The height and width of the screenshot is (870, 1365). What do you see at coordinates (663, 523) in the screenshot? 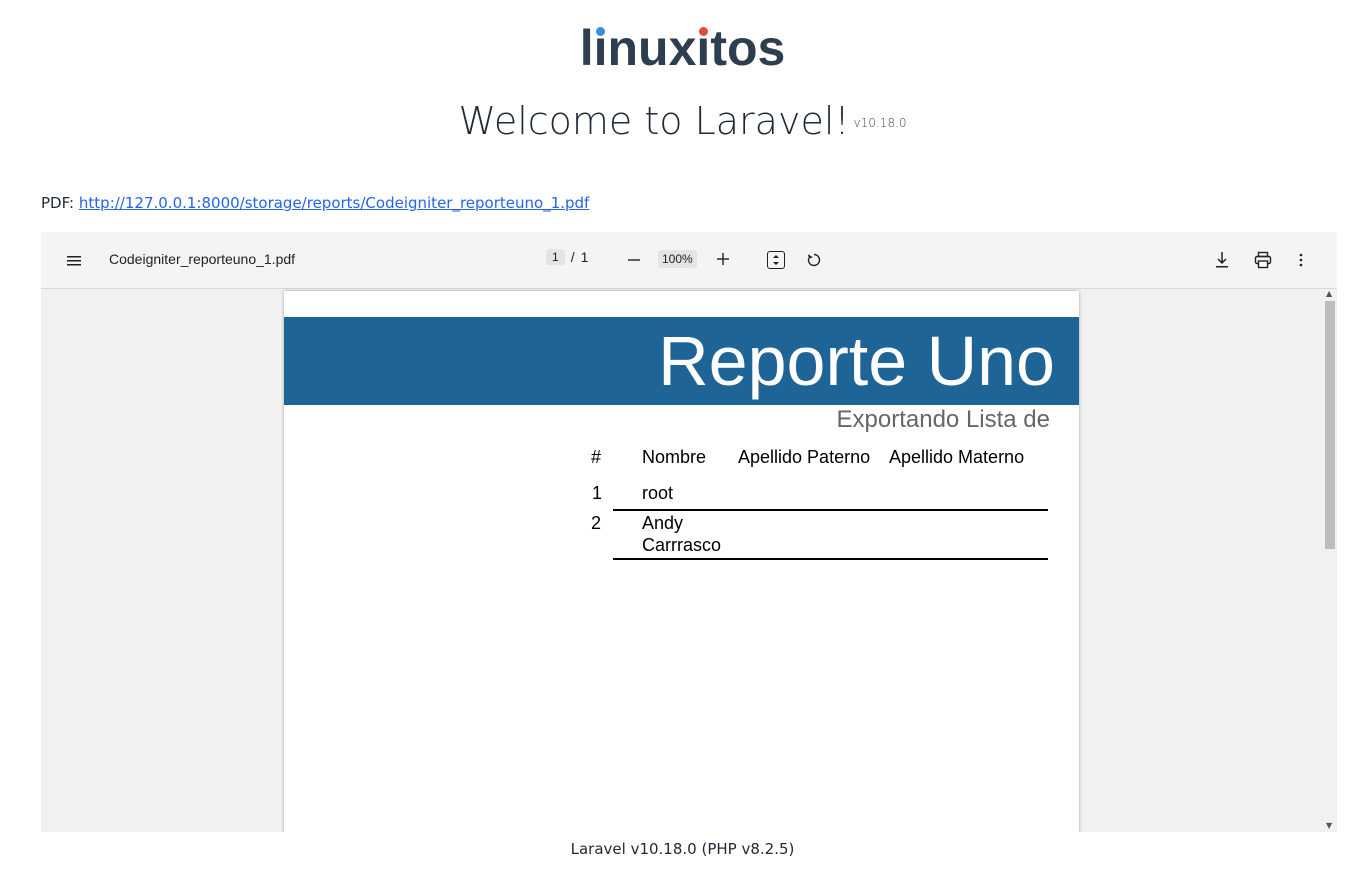
I see `row-2-nombre: Andy` at bounding box center [663, 523].